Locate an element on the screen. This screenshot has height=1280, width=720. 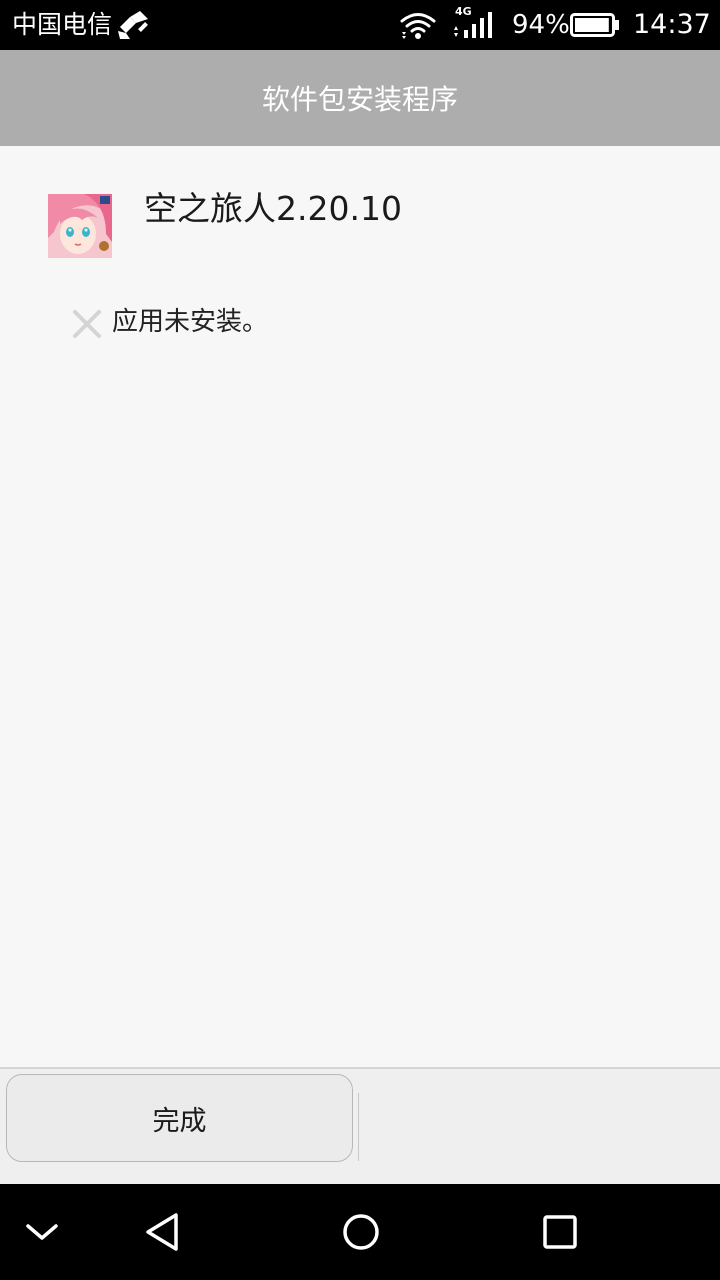
page-title: 软件包安装程序 is located at coordinates (359, 99).